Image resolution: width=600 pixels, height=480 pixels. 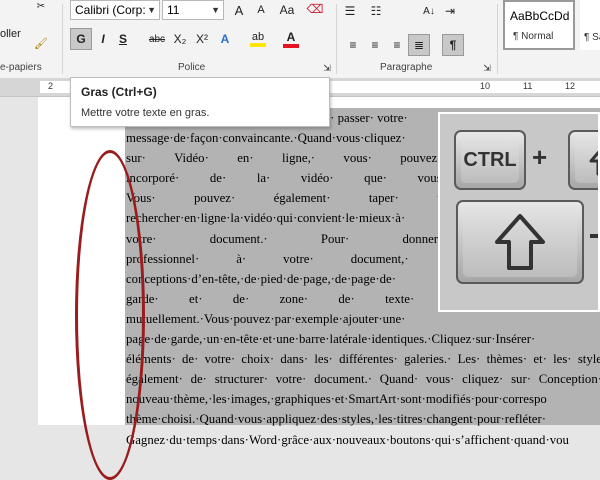 I want to click on indent-icon: ⇥, so click(x=450, y=11).